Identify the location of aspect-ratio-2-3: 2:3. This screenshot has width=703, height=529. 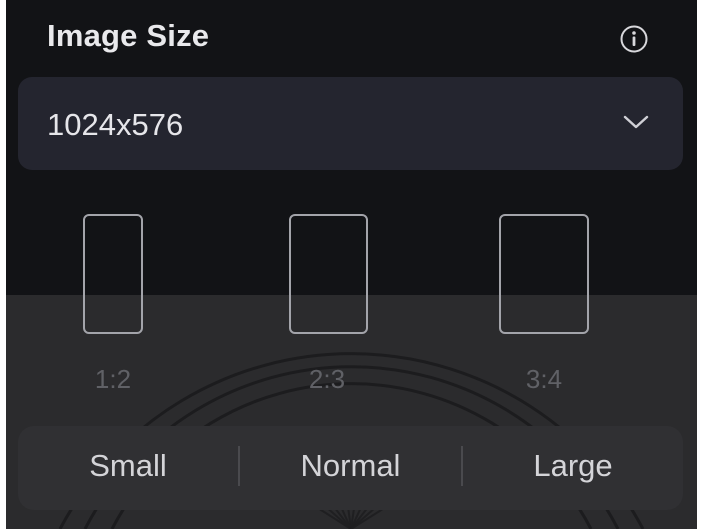
(330, 307).